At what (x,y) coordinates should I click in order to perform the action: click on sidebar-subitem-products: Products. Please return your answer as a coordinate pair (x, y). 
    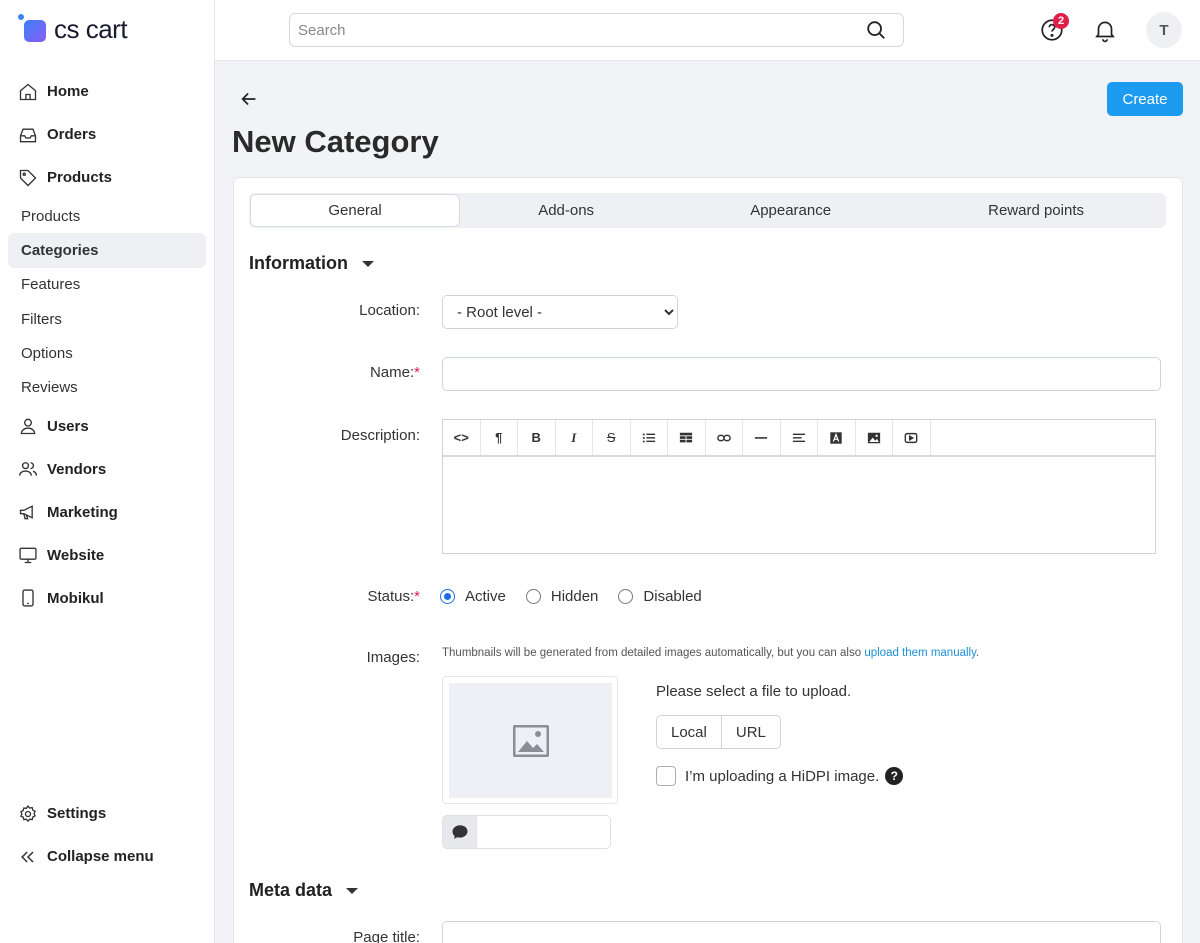
    Looking at the image, I should click on (107, 216).